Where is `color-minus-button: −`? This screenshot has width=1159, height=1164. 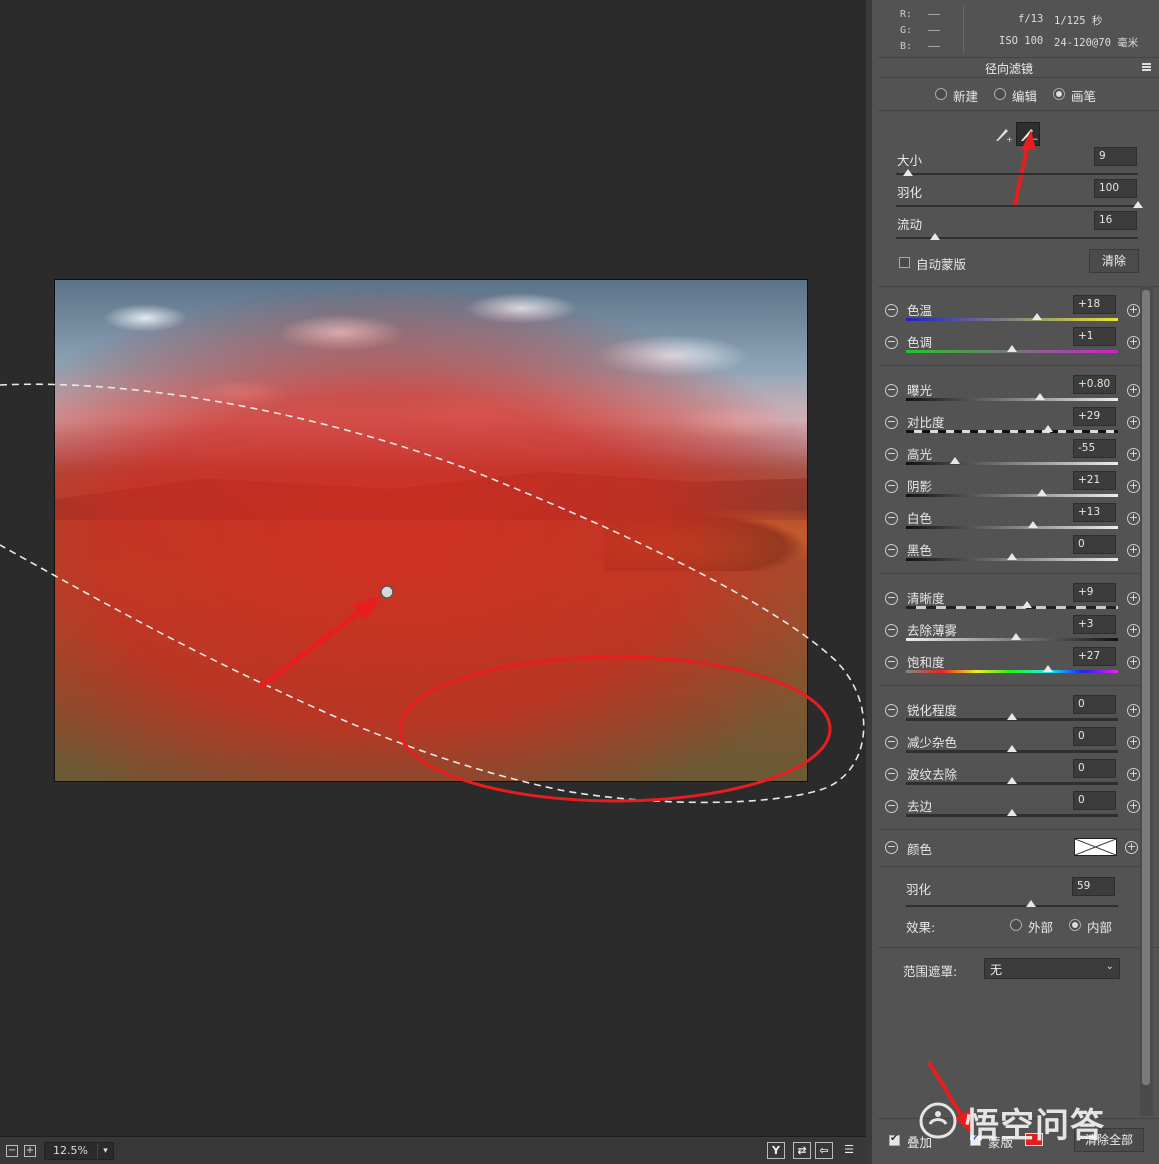
color-minus-button: − is located at coordinates (891, 847).